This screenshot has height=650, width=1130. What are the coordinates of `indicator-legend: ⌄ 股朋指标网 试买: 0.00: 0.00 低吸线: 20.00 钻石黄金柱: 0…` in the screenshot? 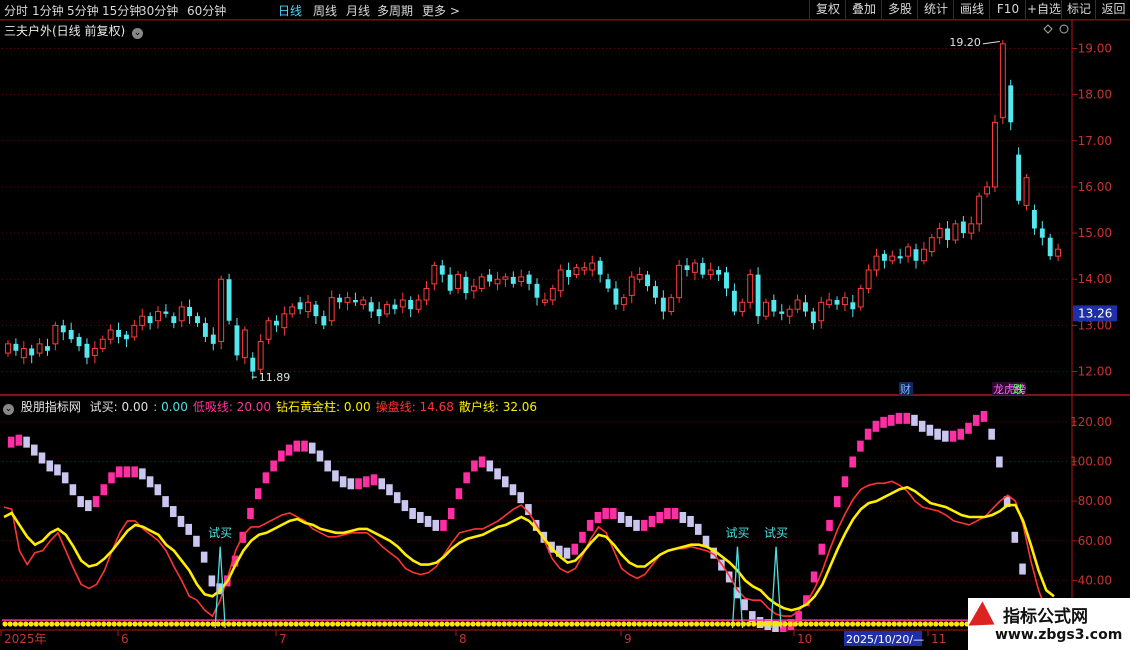 It's located at (270, 406).